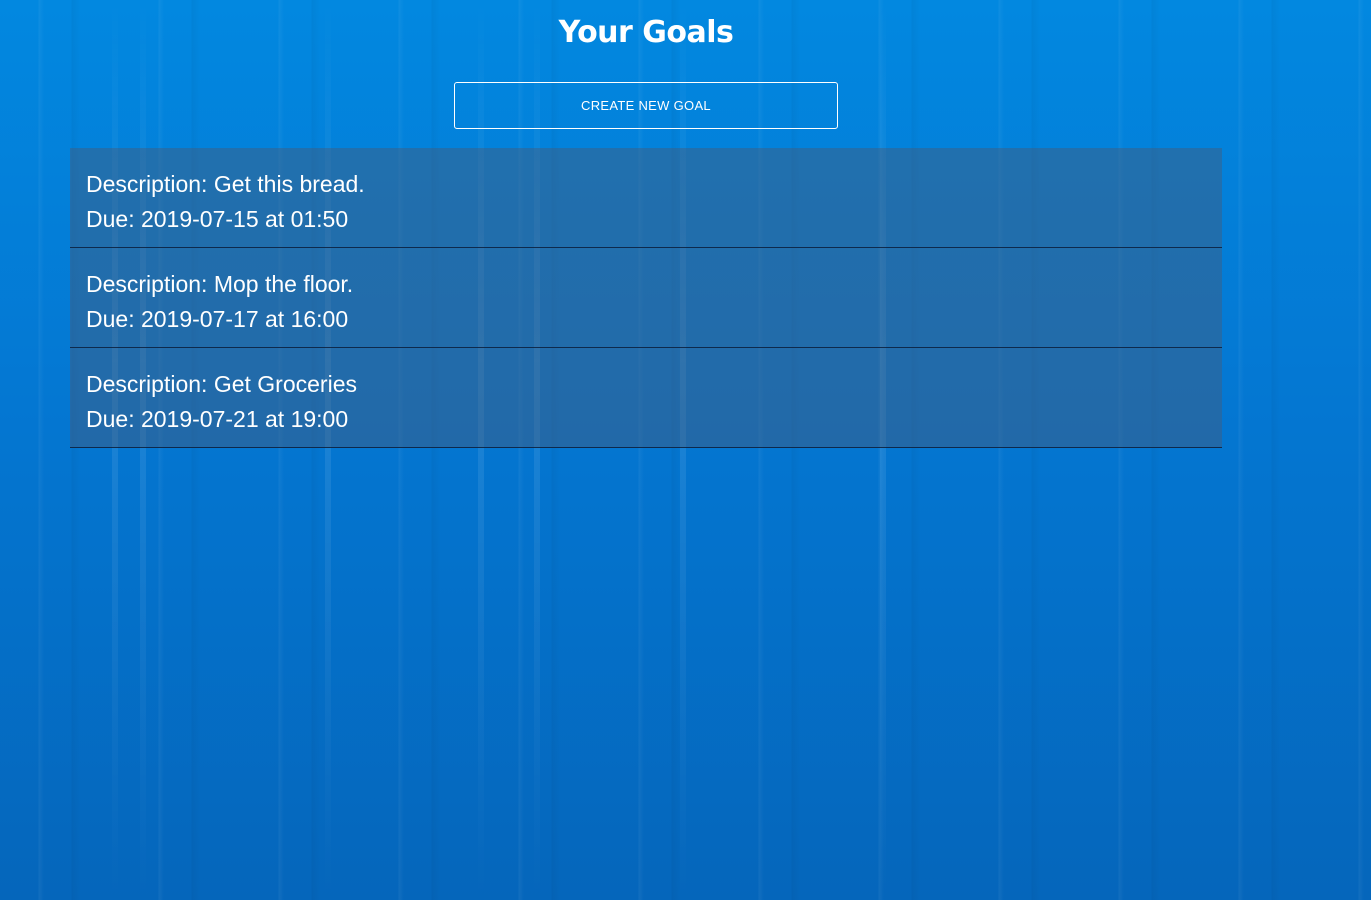 The image size is (1371, 900). Describe the element at coordinates (217, 319) in the screenshot. I see `goal-due-date: Due: 2019-07-17 at 16:00` at that location.